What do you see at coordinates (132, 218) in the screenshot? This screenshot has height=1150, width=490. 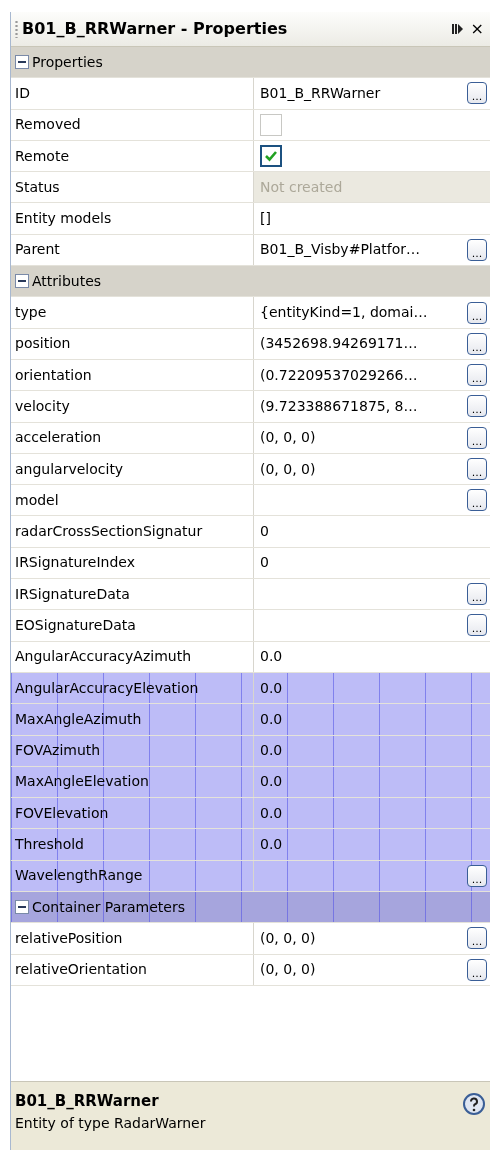 I see `property-name: Entity models` at bounding box center [132, 218].